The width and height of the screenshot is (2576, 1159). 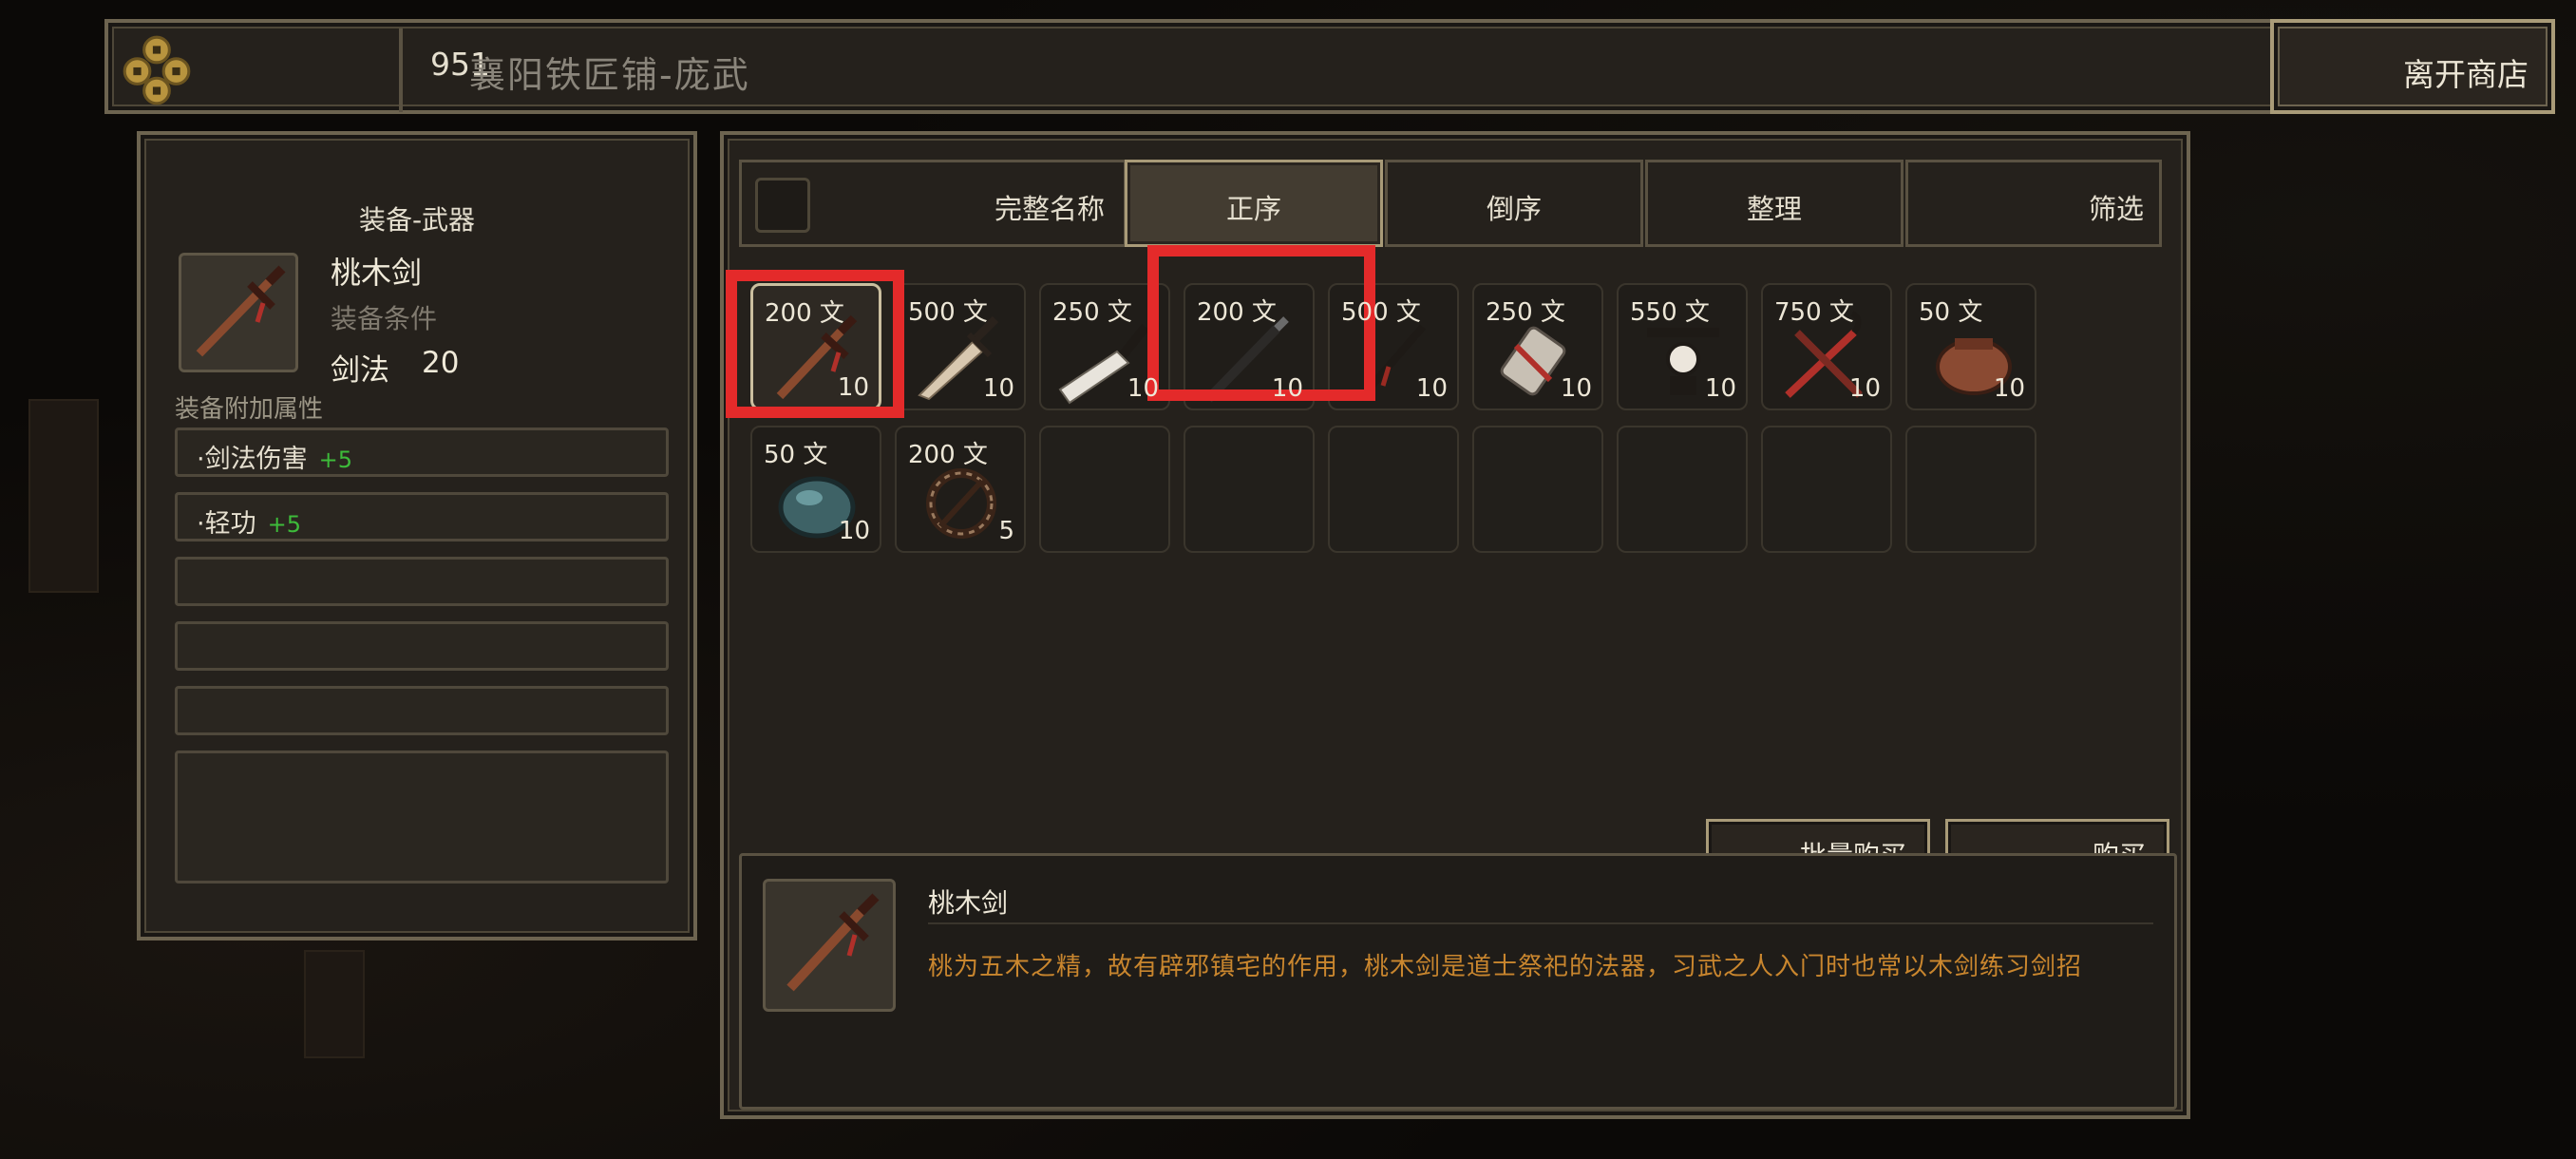 I want to click on leave-shop-button: 离开商店, so click(x=2412, y=66).